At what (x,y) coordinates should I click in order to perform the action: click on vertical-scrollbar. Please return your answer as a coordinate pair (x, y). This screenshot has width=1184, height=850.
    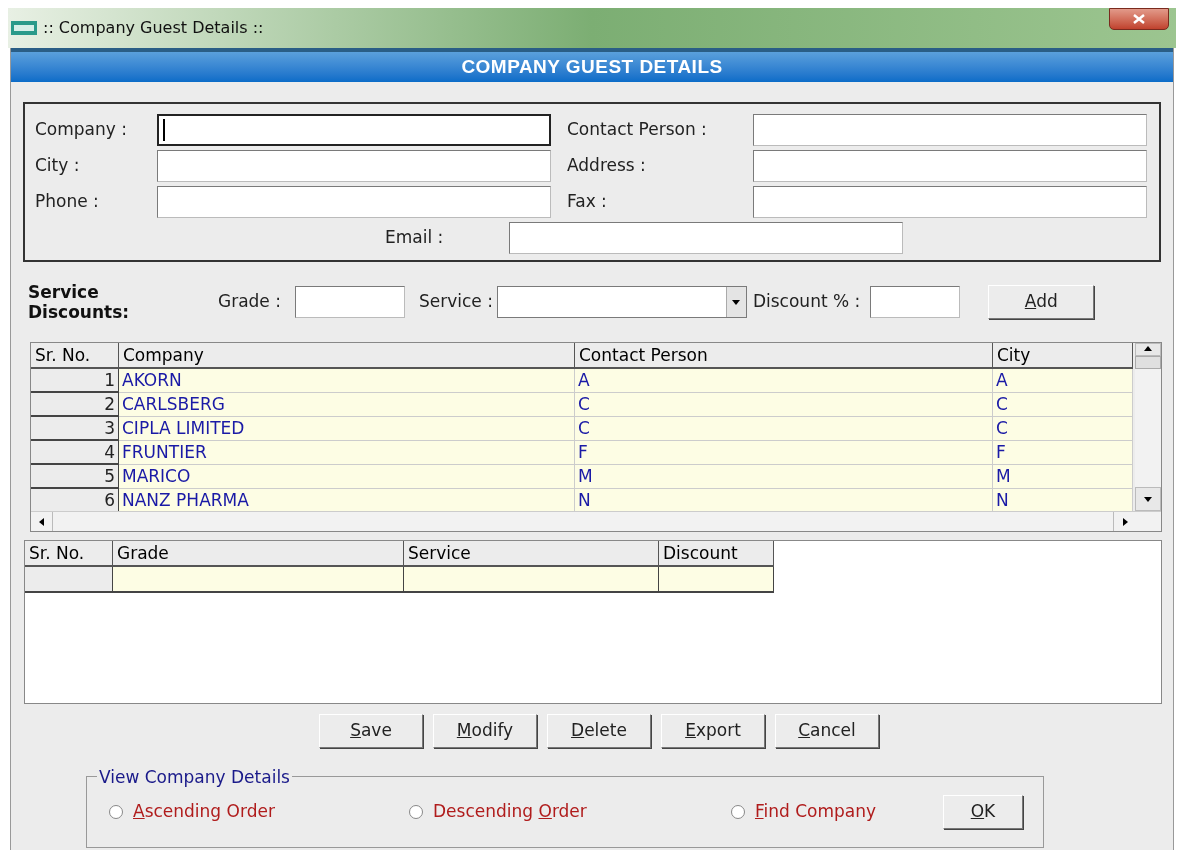
    Looking at the image, I should click on (1148, 427).